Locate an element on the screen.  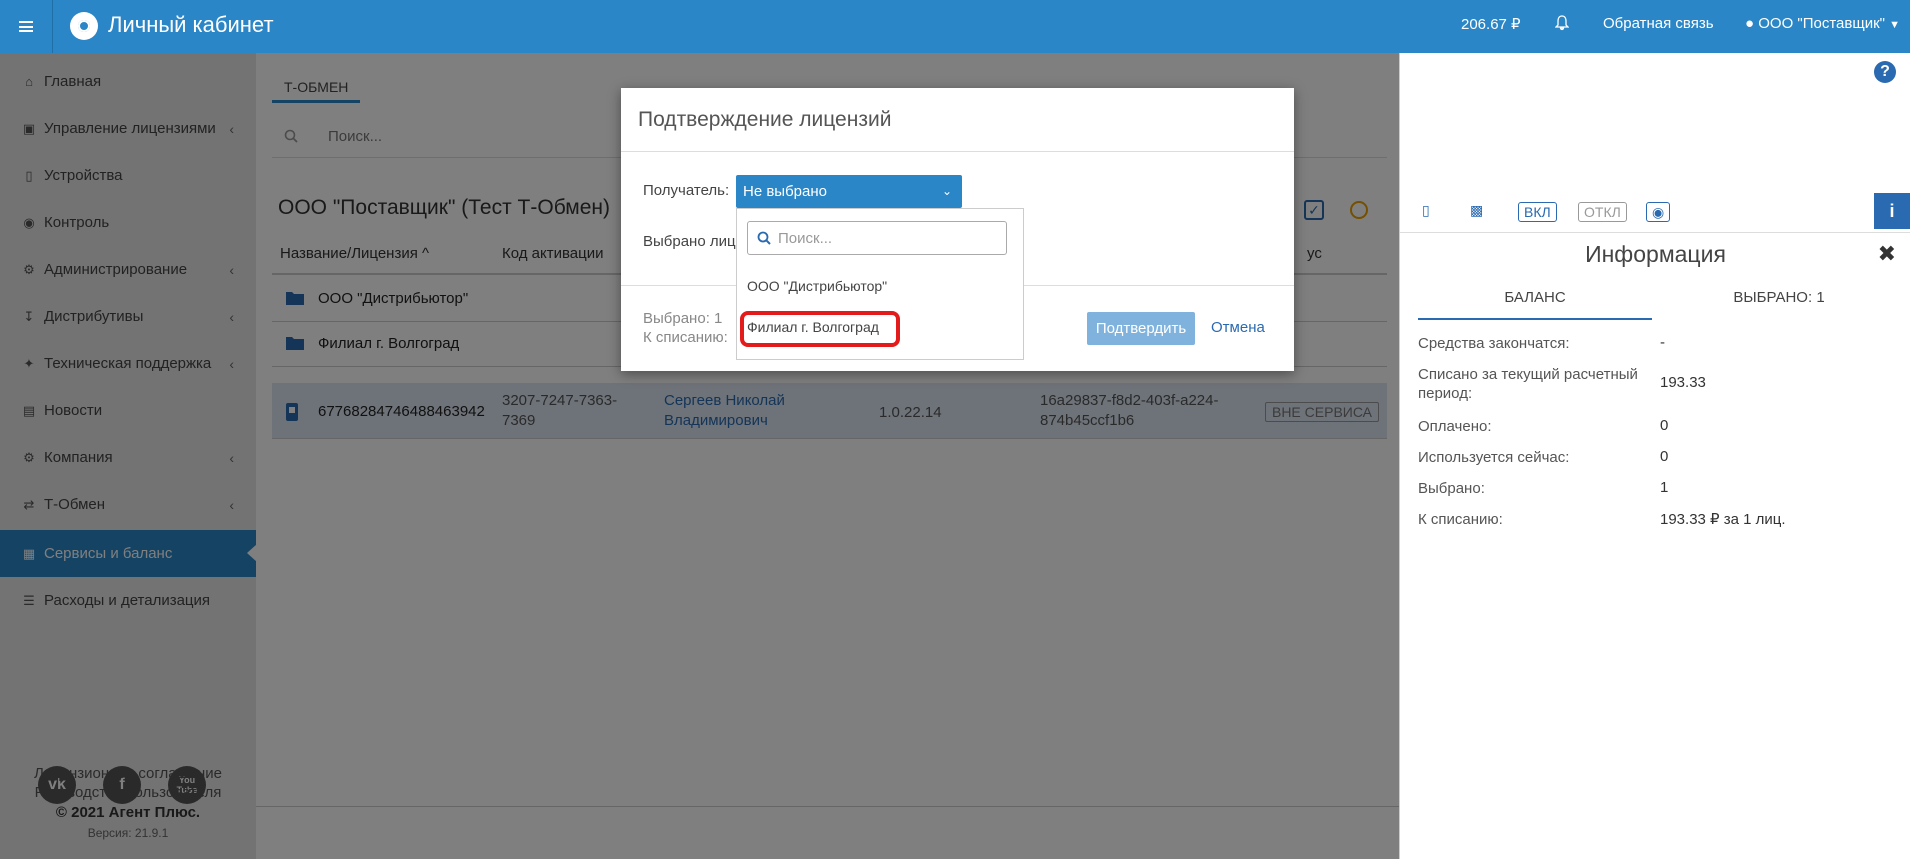
bell-icon is located at coordinates (1562, 25).